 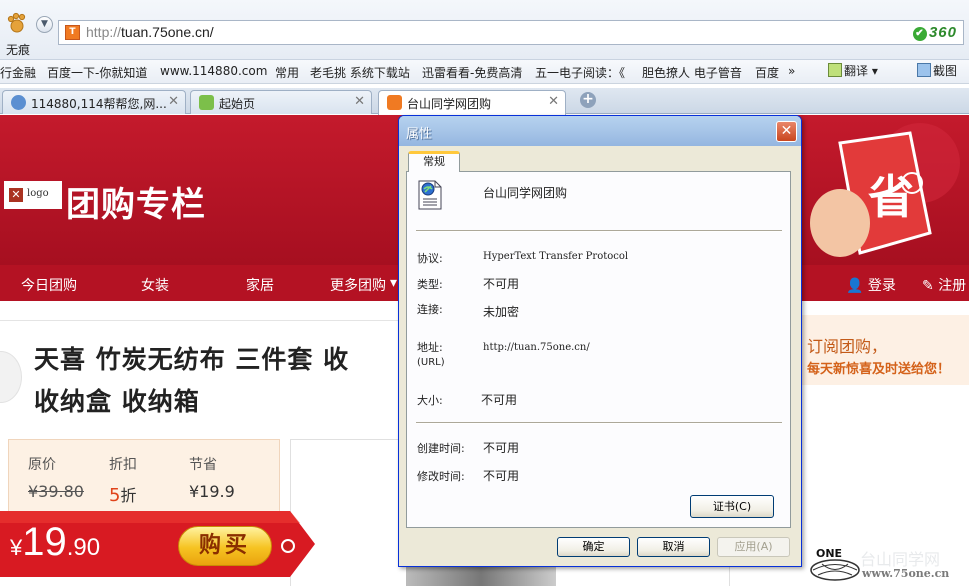 What do you see at coordinates (360, 72) in the screenshot?
I see `bookmark-item: 老毛挑 系统下载站` at bounding box center [360, 72].